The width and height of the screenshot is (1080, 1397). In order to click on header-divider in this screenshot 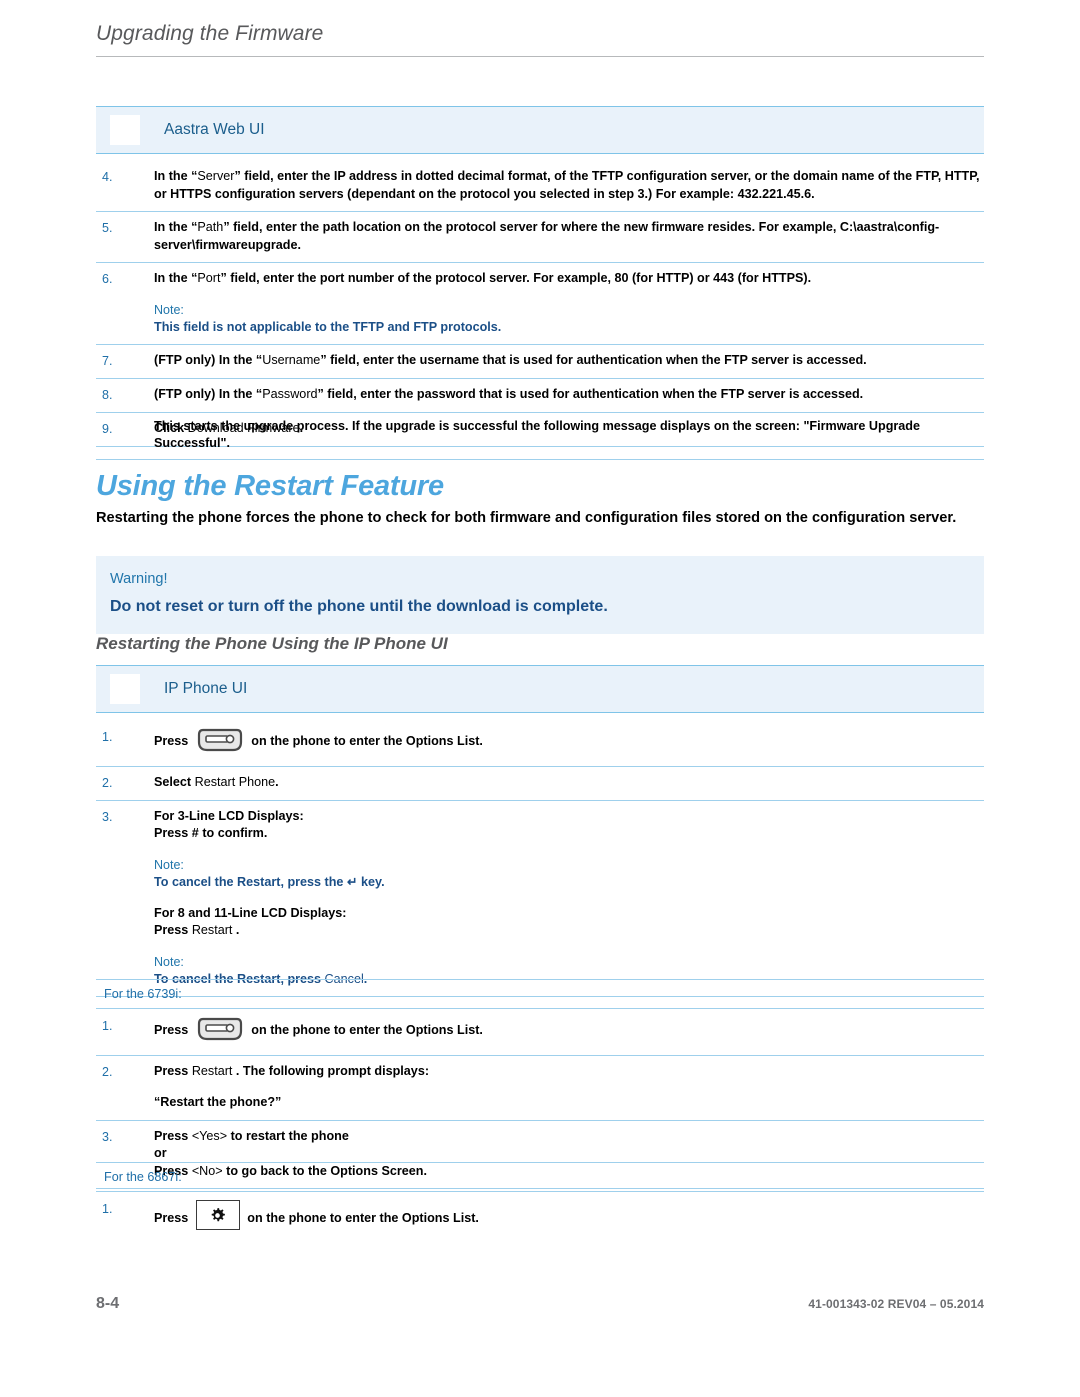, I will do `click(540, 56)`.